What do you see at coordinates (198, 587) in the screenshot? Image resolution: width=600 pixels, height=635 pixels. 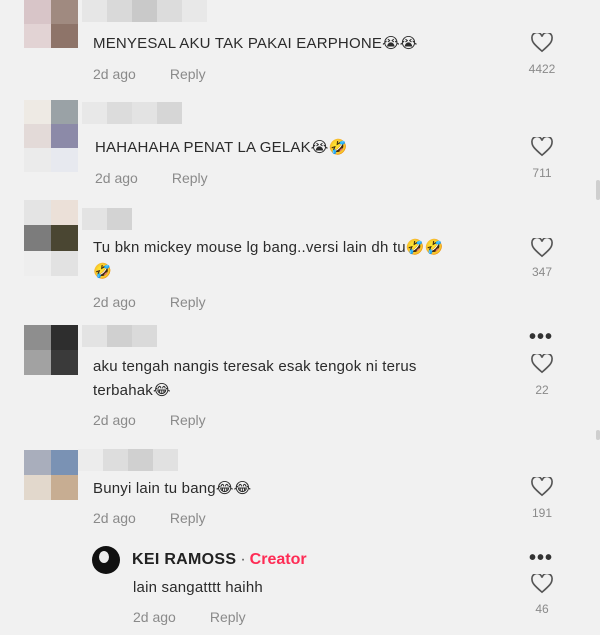 I see `comment-text: lain sangatttt haihh` at bounding box center [198, 587].